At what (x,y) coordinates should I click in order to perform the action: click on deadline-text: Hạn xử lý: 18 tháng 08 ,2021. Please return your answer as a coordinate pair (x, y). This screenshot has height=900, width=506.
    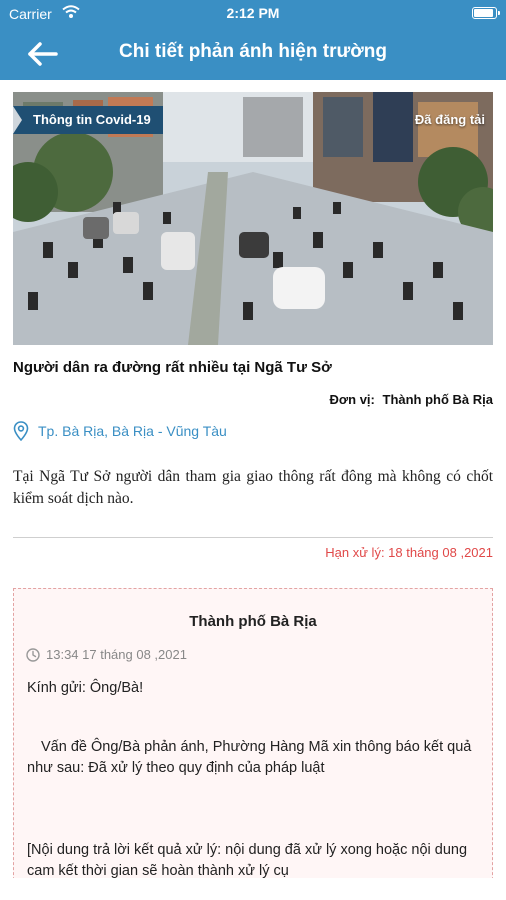
    Looking at the image, I should click on (409, 552).